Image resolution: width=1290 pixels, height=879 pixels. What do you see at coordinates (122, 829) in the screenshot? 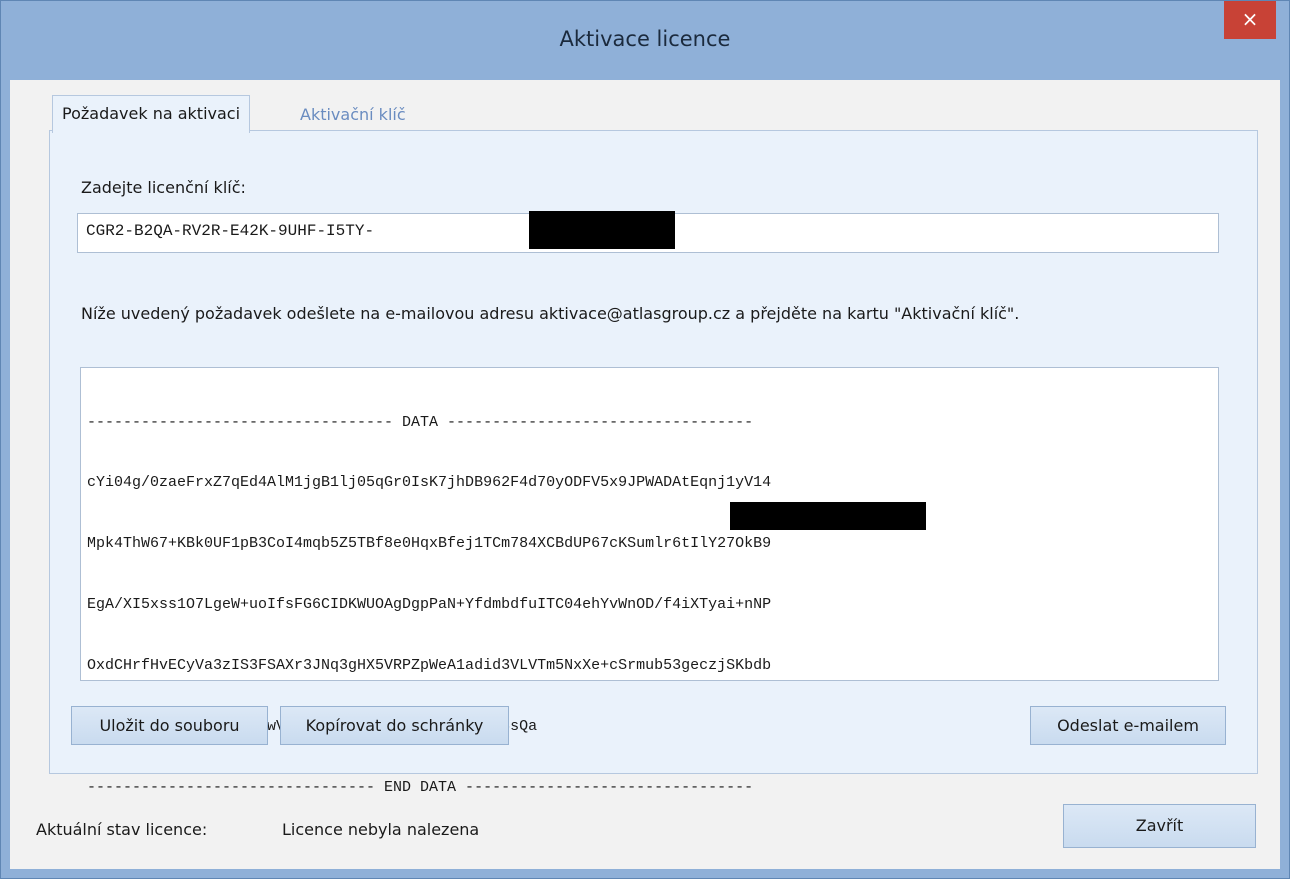
I see `license-status-label: Aktuální stav licence:` at bounding box center [122, 829].